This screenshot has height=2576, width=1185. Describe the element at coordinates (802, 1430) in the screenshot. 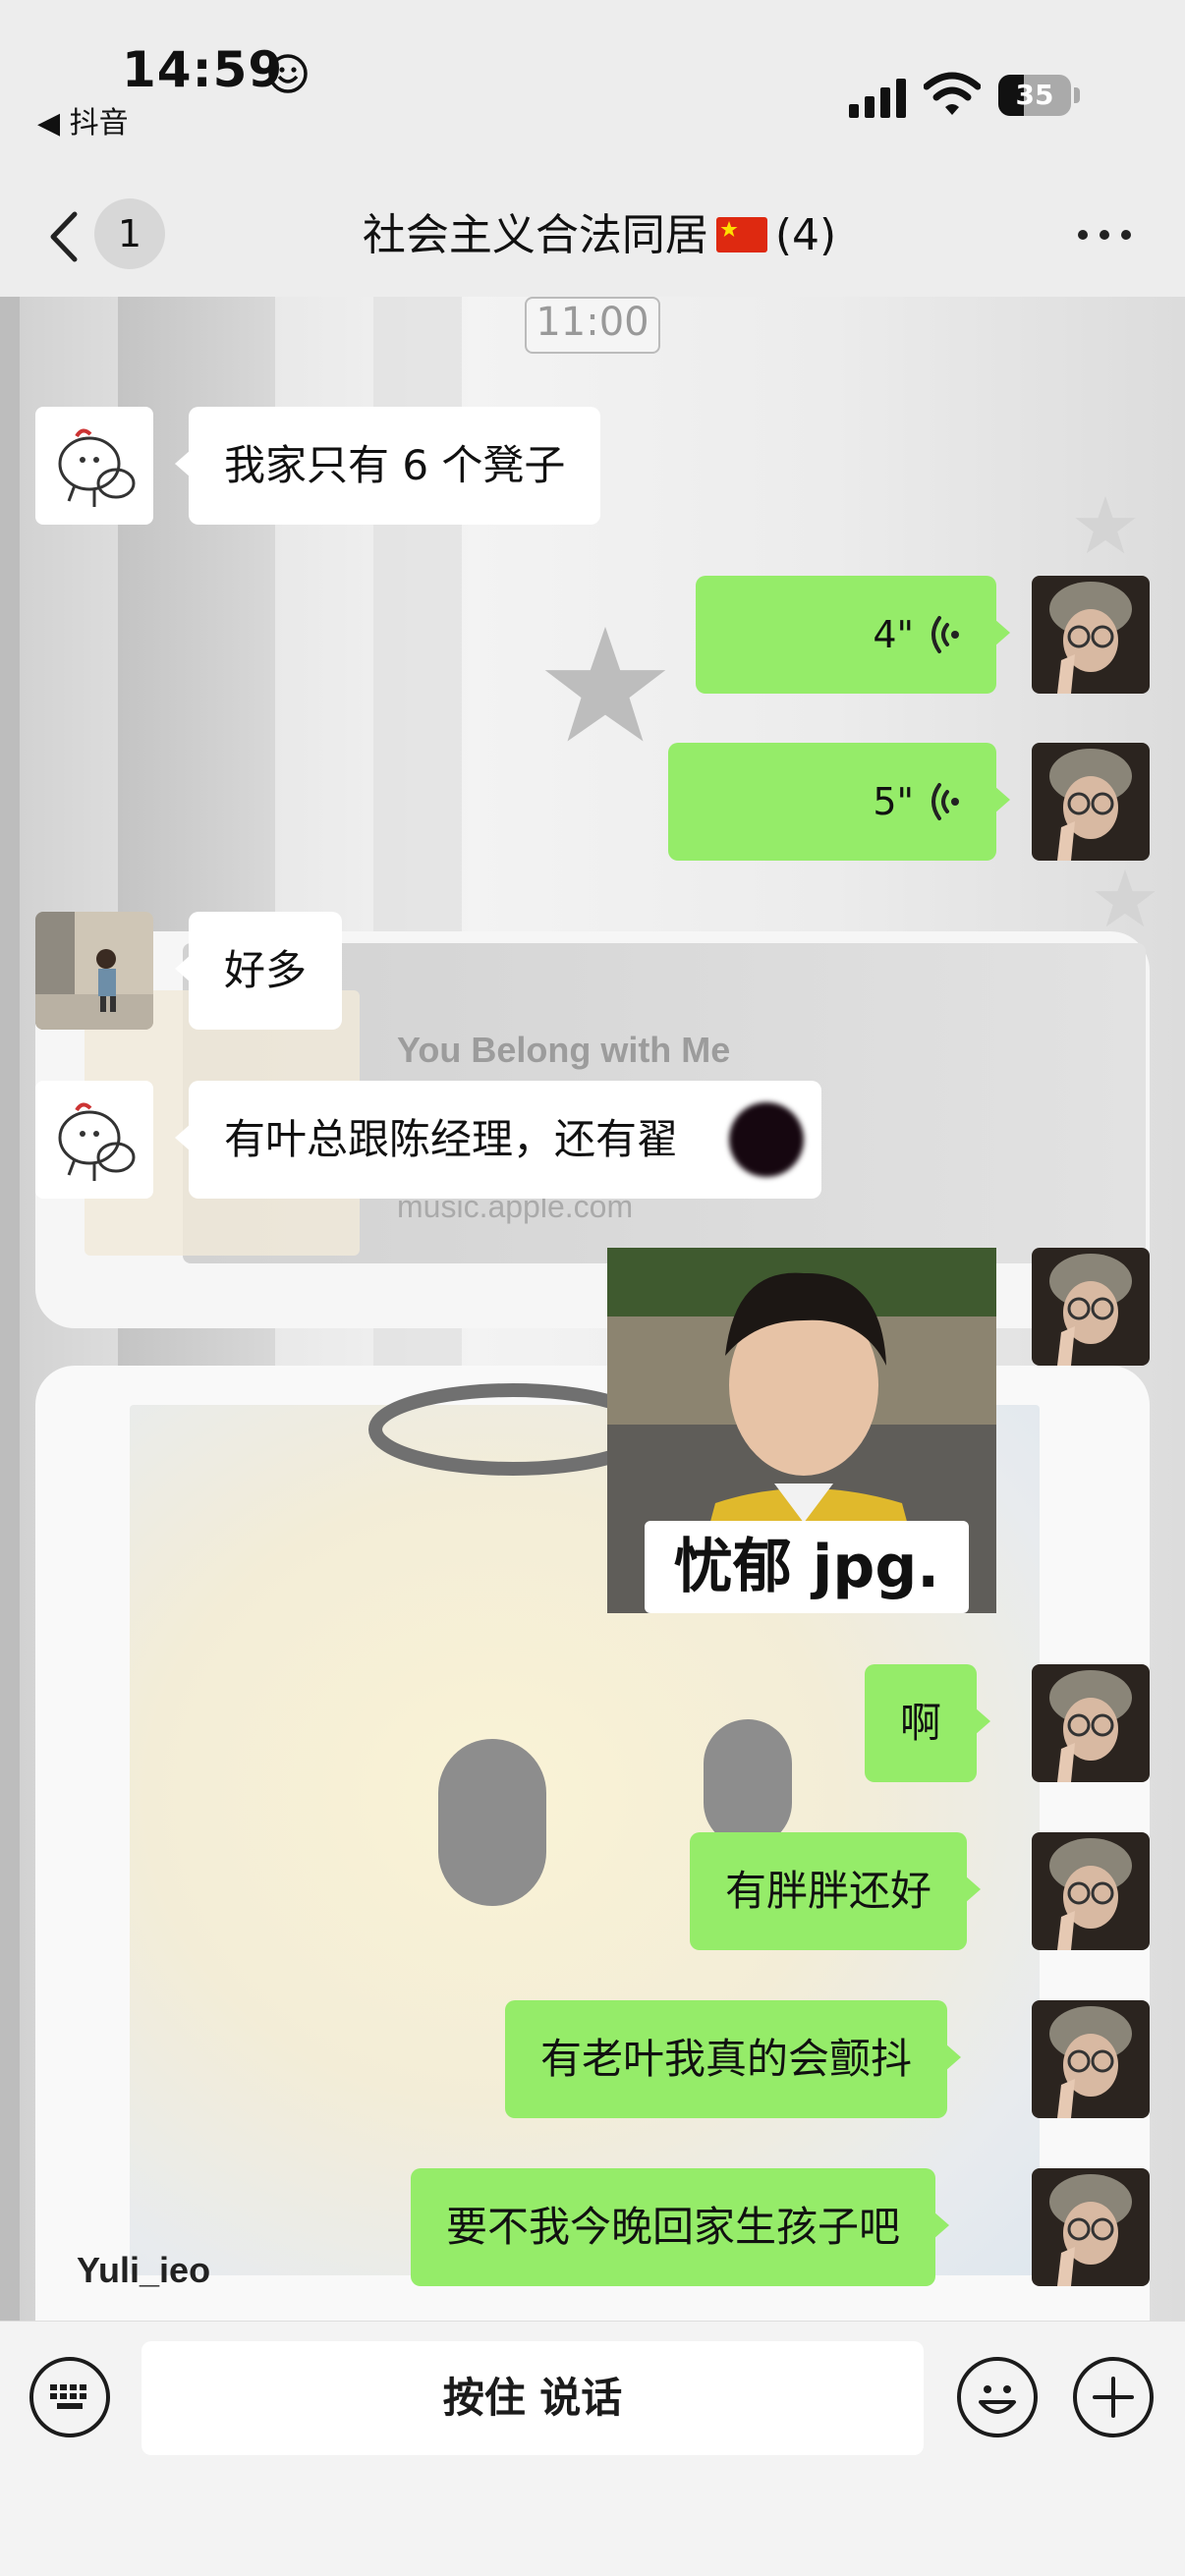

I see `sticker-image-message: 忧郁 jpg.` at that location.